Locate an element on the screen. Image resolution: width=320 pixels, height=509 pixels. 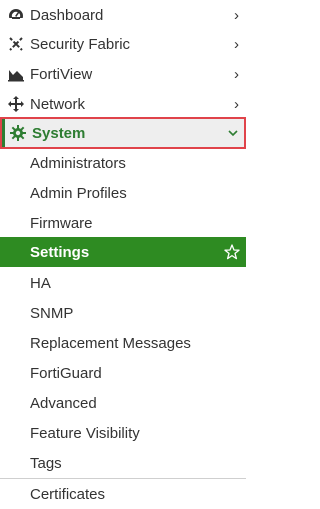
sidebar-subitem-admin-profiles: Admin Profiles is located at coordinates (123, 193).